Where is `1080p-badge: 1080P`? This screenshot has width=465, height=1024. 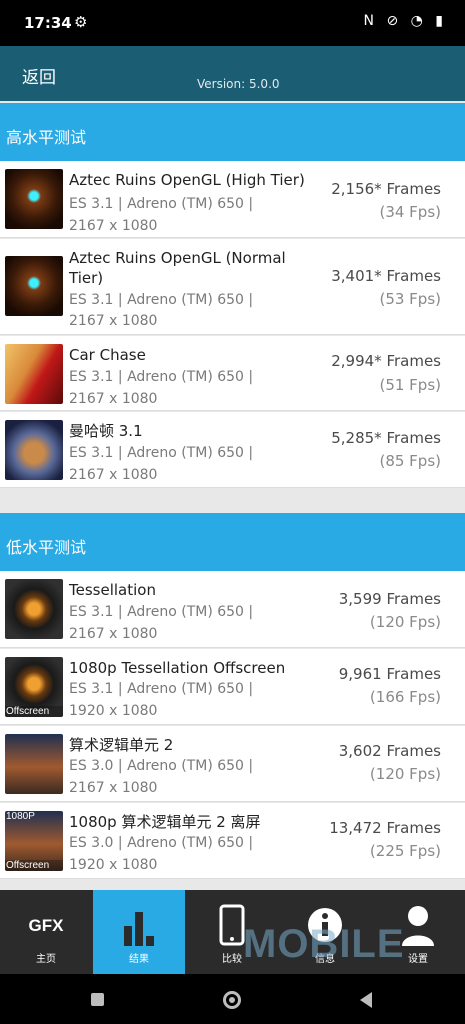
1080p-badge: 1080P is located at coordinates (20, 816).